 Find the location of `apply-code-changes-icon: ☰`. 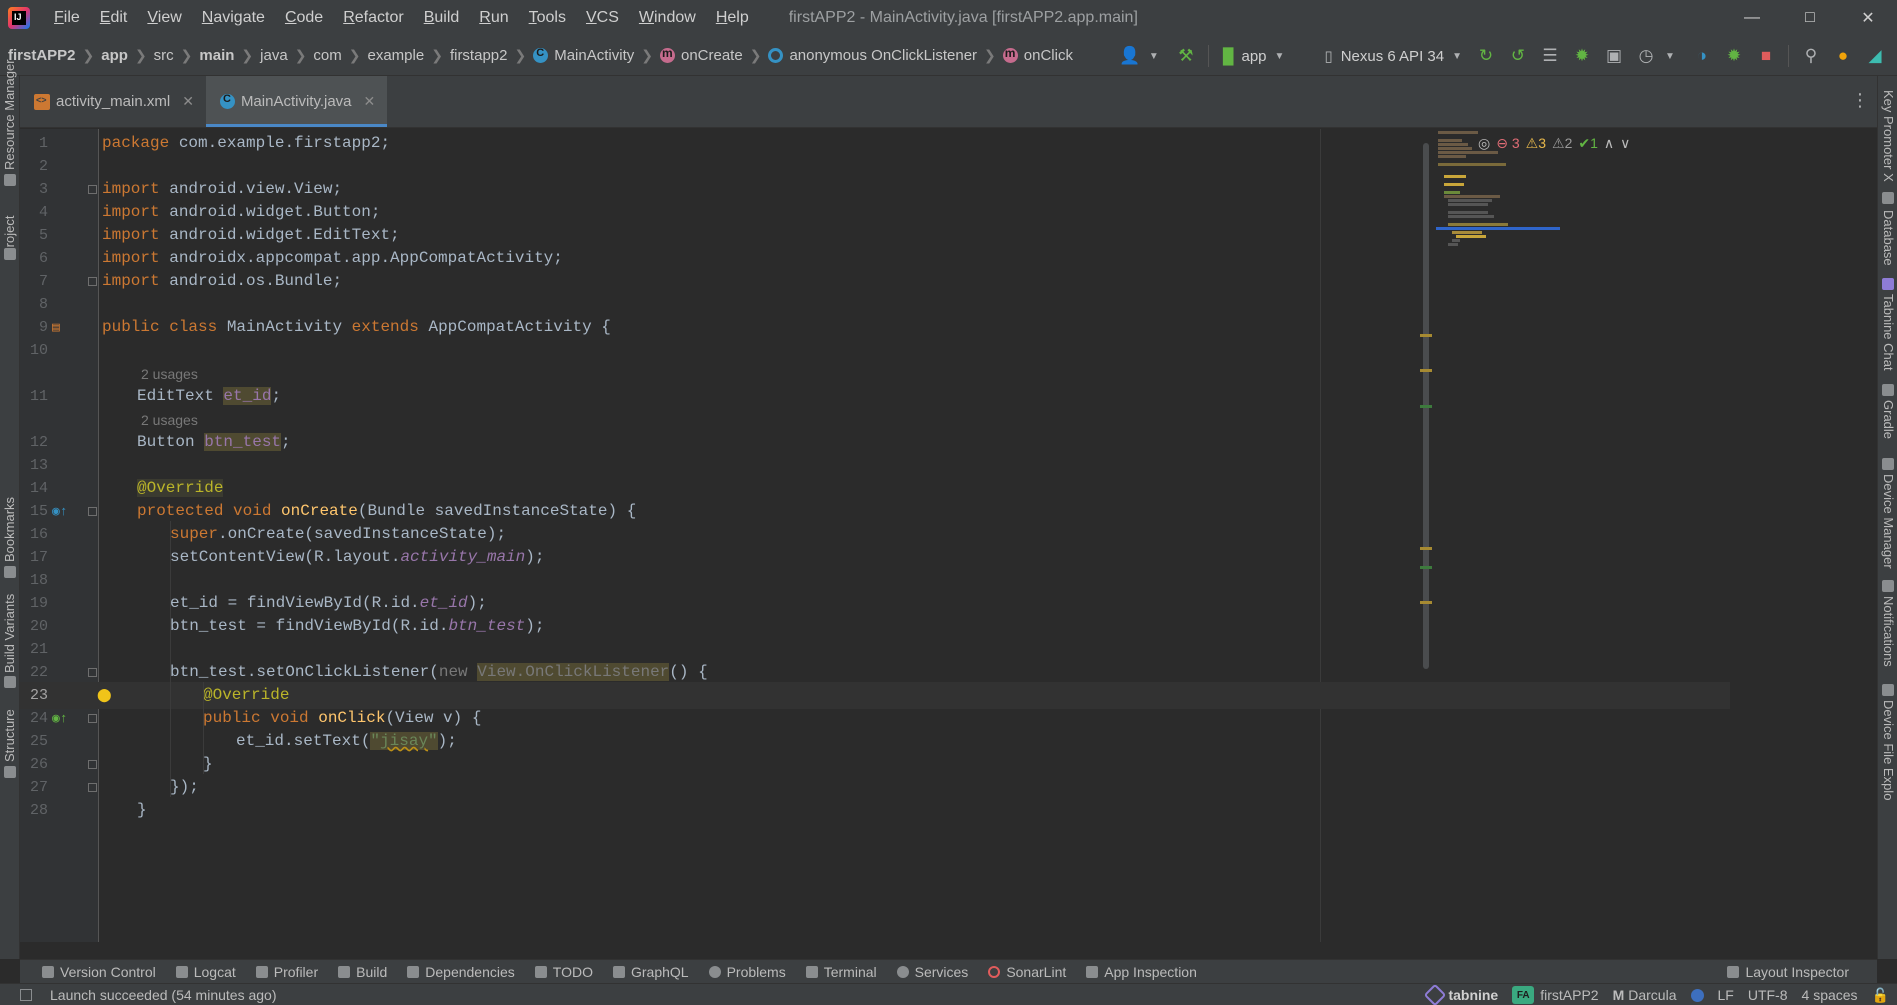

apply-code-changes-icon: ☰ is located at coordinates (1550, 56).